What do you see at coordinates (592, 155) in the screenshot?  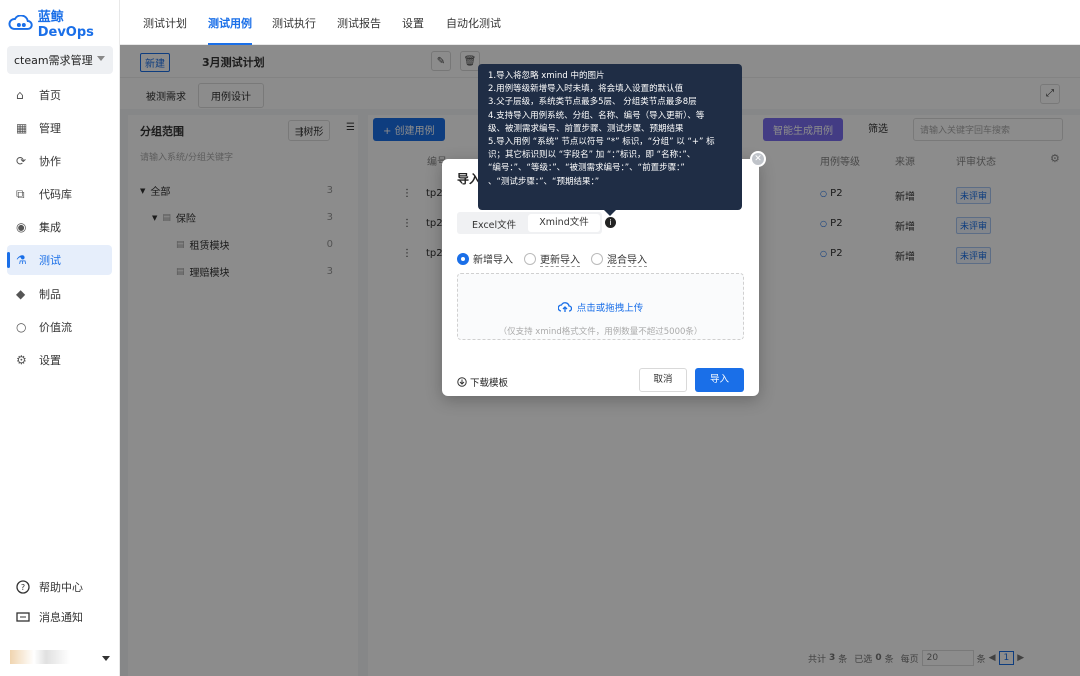 I see `tooltip-line: 识；其它标识则以 “字段名” 加 “：”标识，即 “名称：”、` at bounding box center [592, 155].